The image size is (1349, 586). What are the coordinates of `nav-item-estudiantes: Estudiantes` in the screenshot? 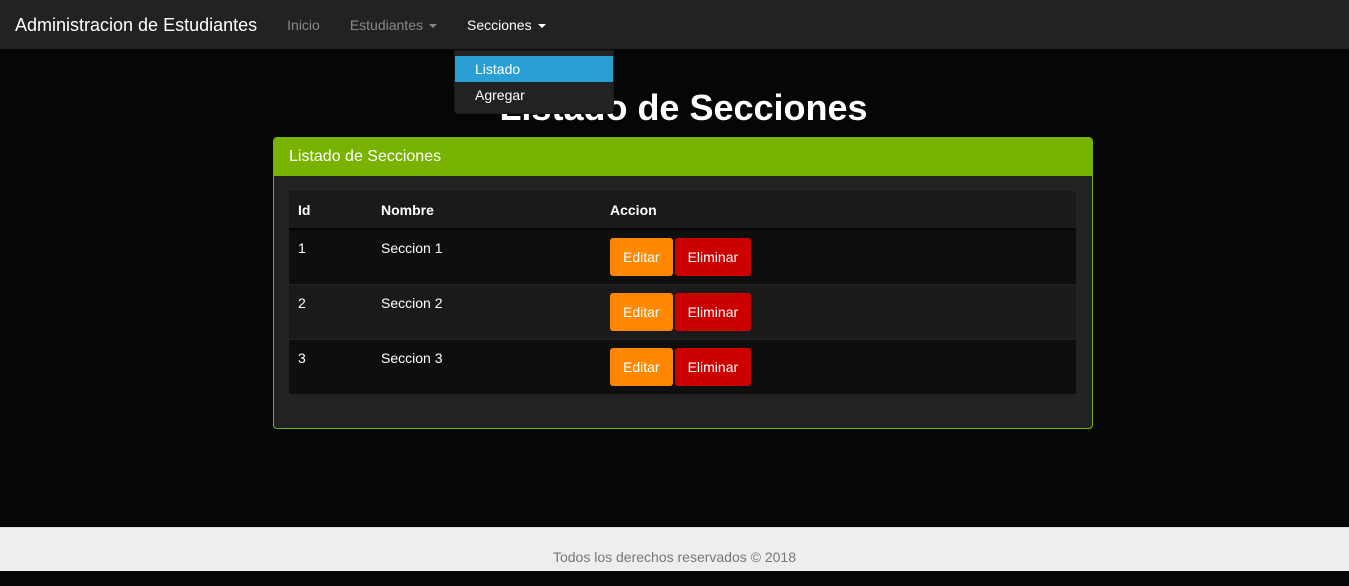 It's located at (393, 25).